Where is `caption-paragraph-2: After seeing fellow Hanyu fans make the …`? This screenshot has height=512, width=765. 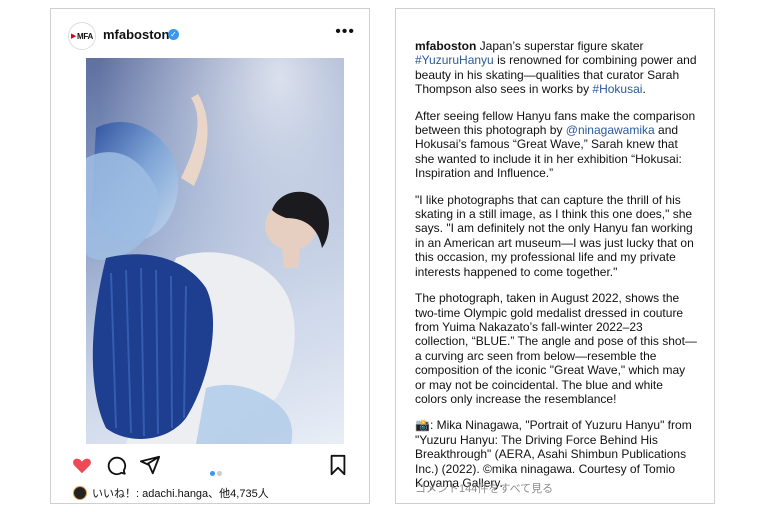 caption-paragraph-2: After seeing fellow Hanyu fans make the … is located at coordinates (556, 145).